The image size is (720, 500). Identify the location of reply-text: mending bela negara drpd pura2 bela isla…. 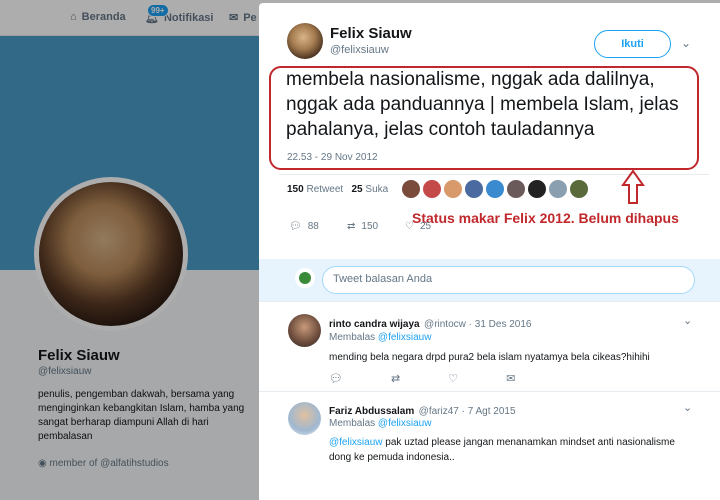
(489, 357).